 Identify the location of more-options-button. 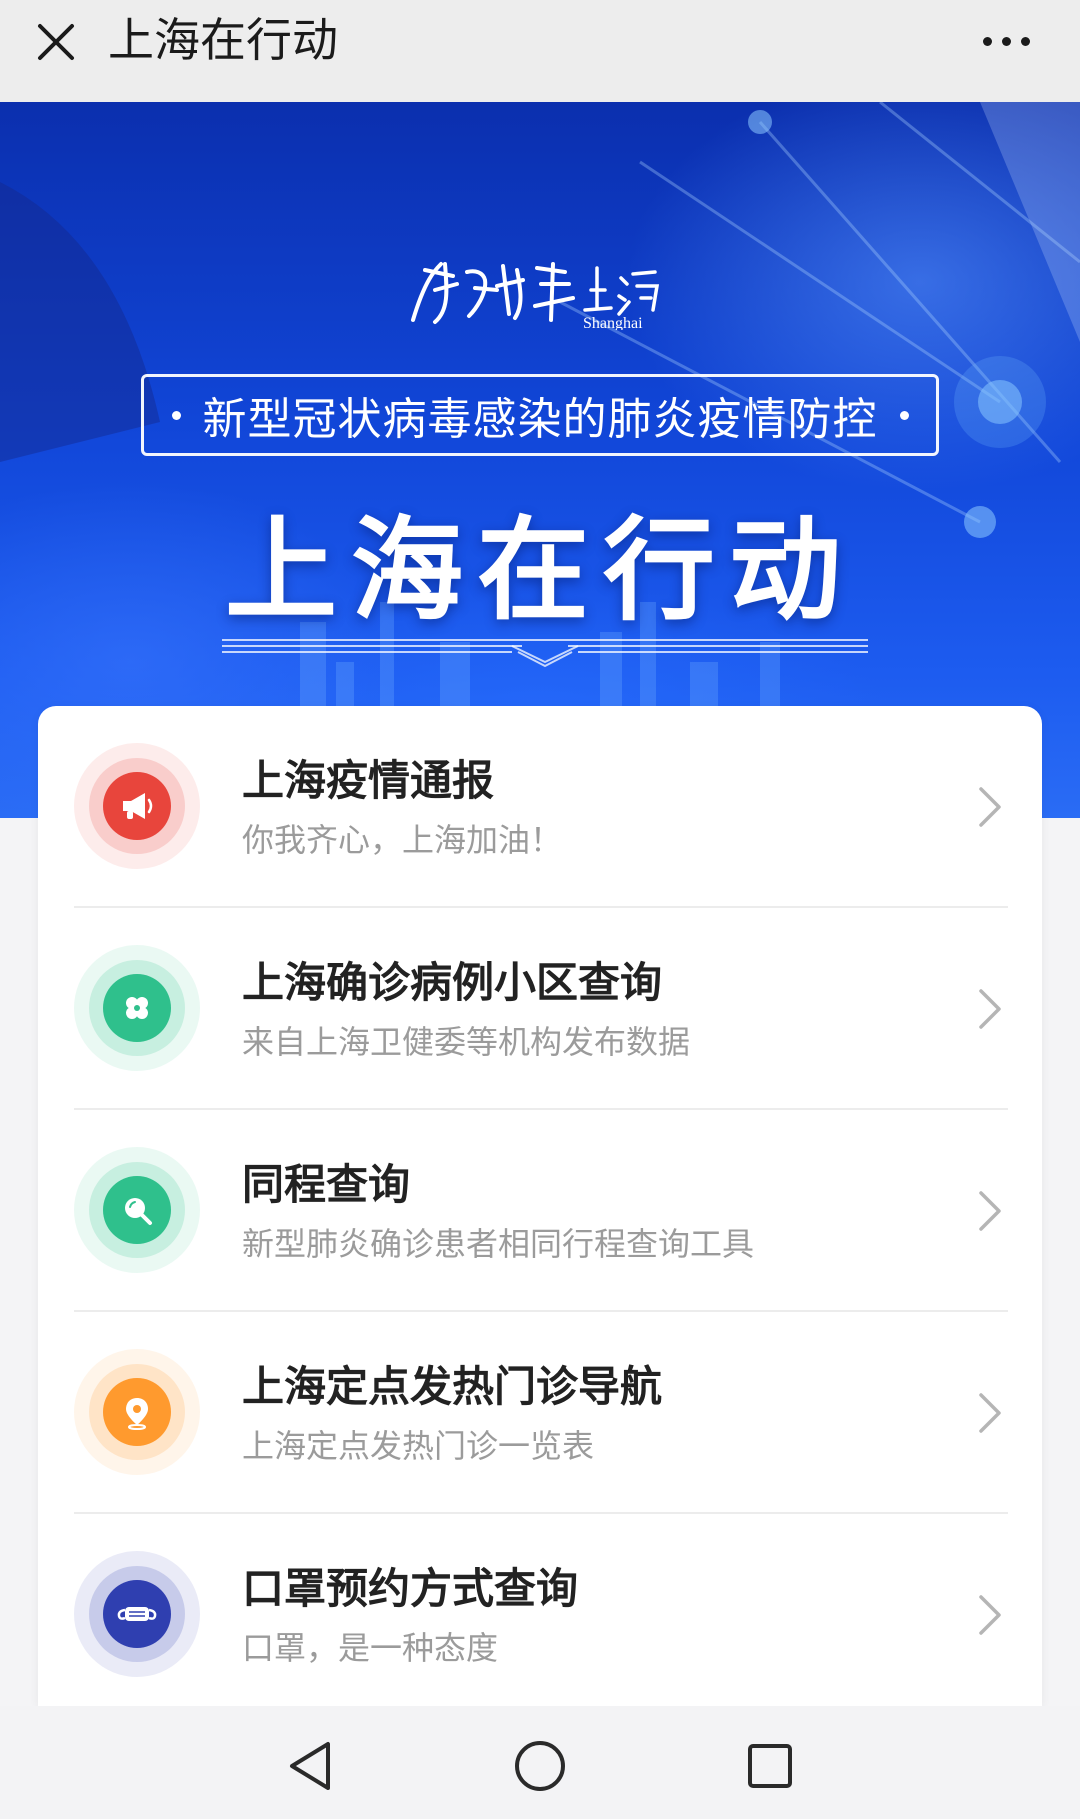
(1006, 41).